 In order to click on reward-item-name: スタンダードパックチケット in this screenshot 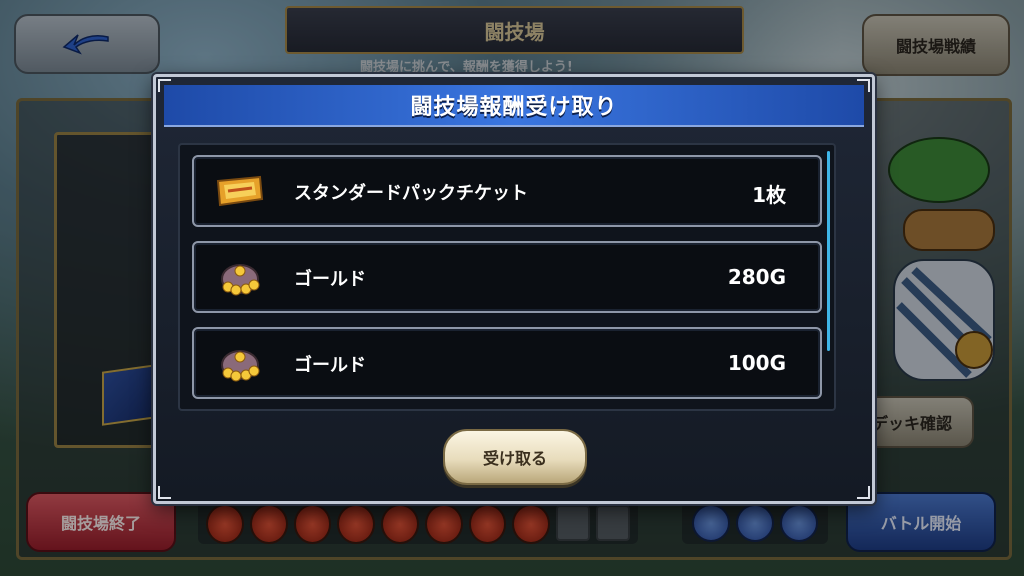, I will do `click(411, 193)`.